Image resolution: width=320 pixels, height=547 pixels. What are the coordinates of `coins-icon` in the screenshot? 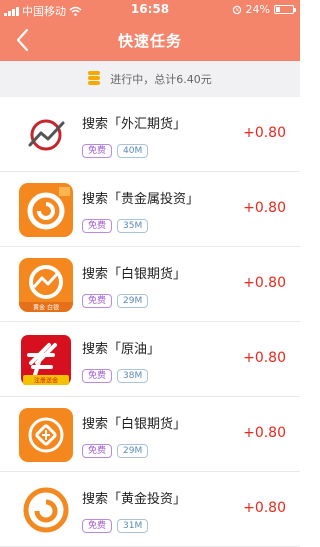 It's located at (94, 79).